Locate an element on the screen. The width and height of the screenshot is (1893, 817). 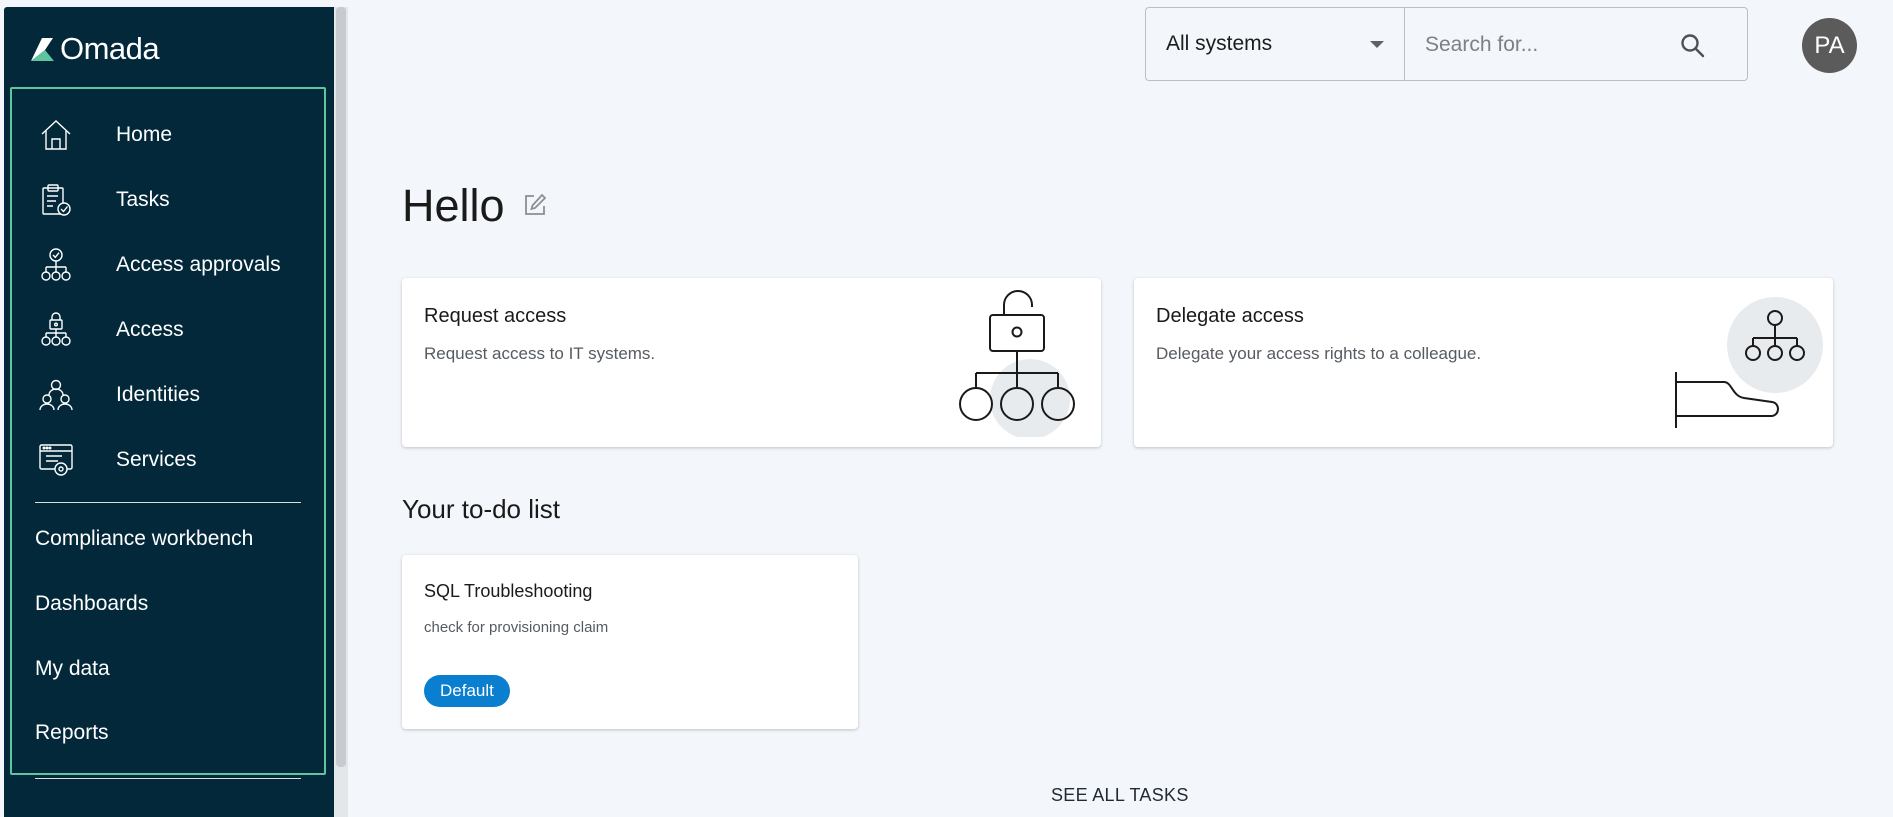
card-title: Delegate access is located at coordinates (1230, 316).